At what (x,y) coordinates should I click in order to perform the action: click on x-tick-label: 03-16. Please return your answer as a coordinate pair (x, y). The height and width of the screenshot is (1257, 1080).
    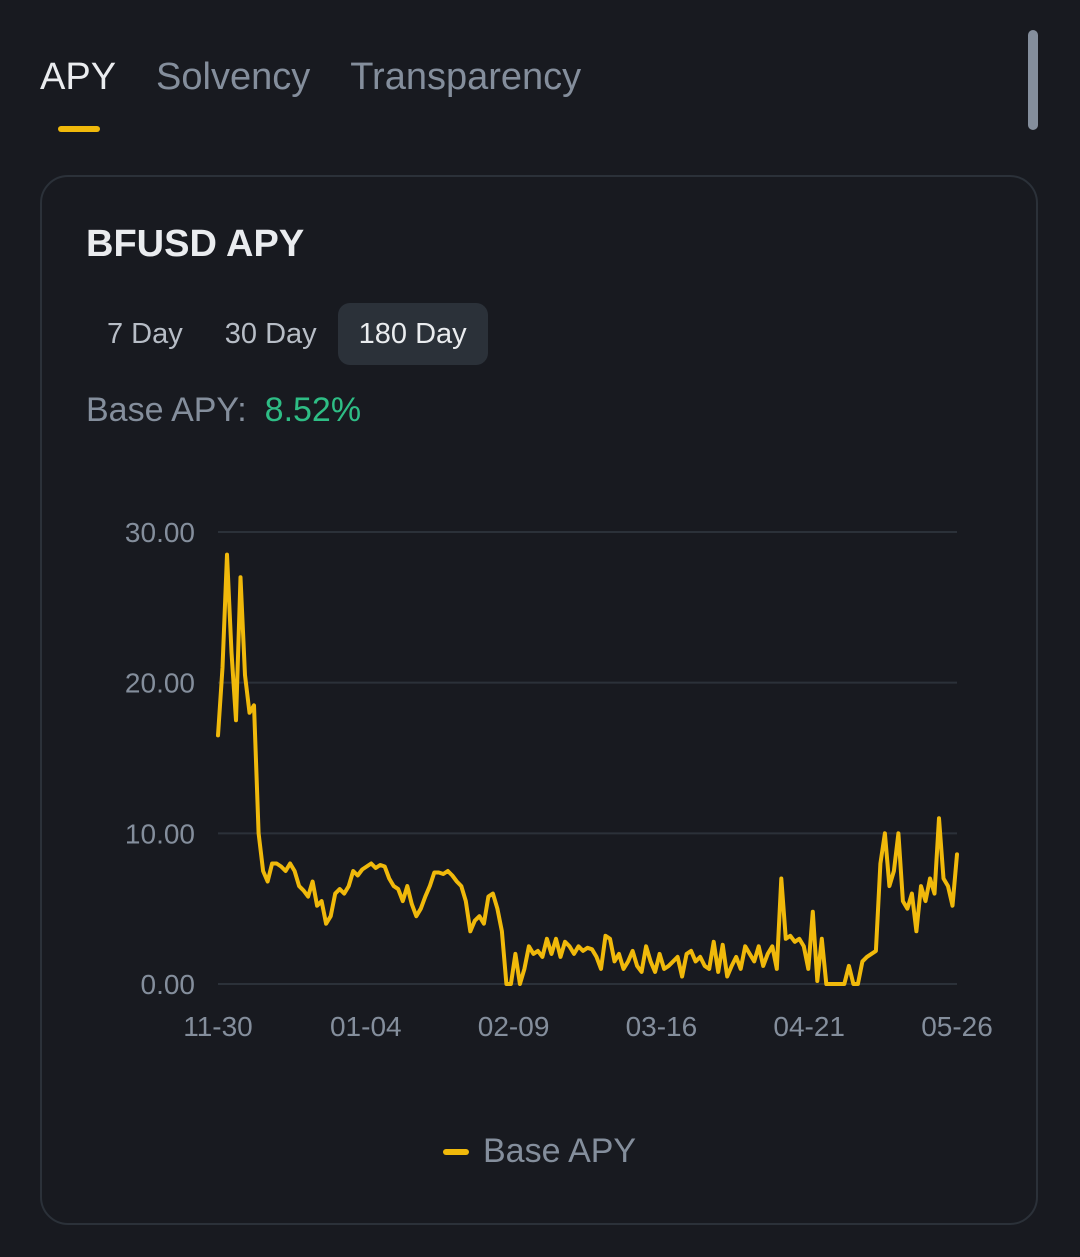
    Looking at the image, I should click on (662, 1026).